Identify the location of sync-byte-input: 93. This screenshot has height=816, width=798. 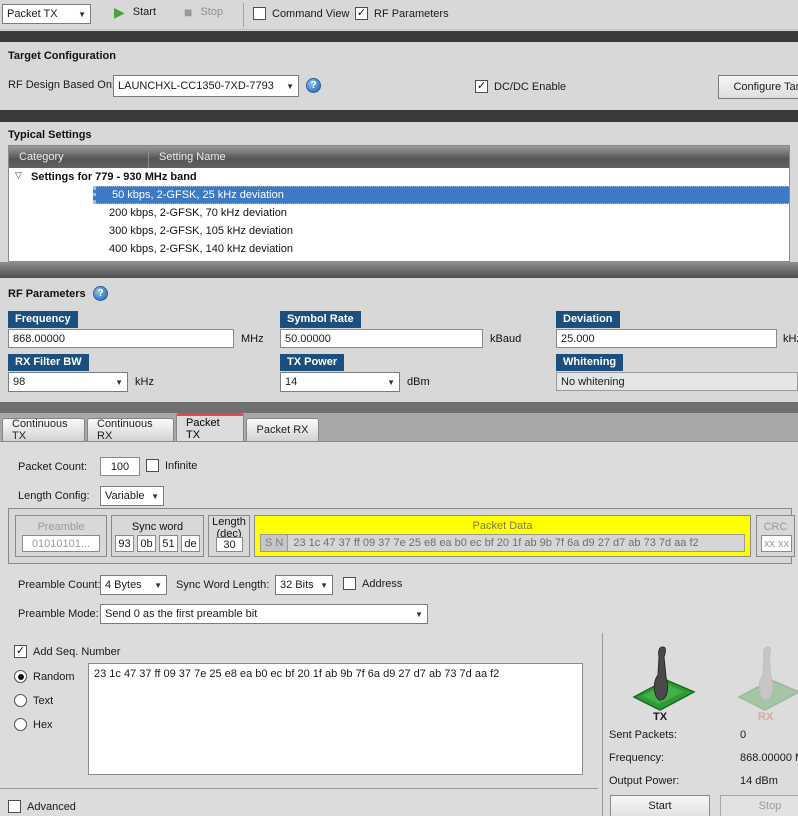
(124, 543).